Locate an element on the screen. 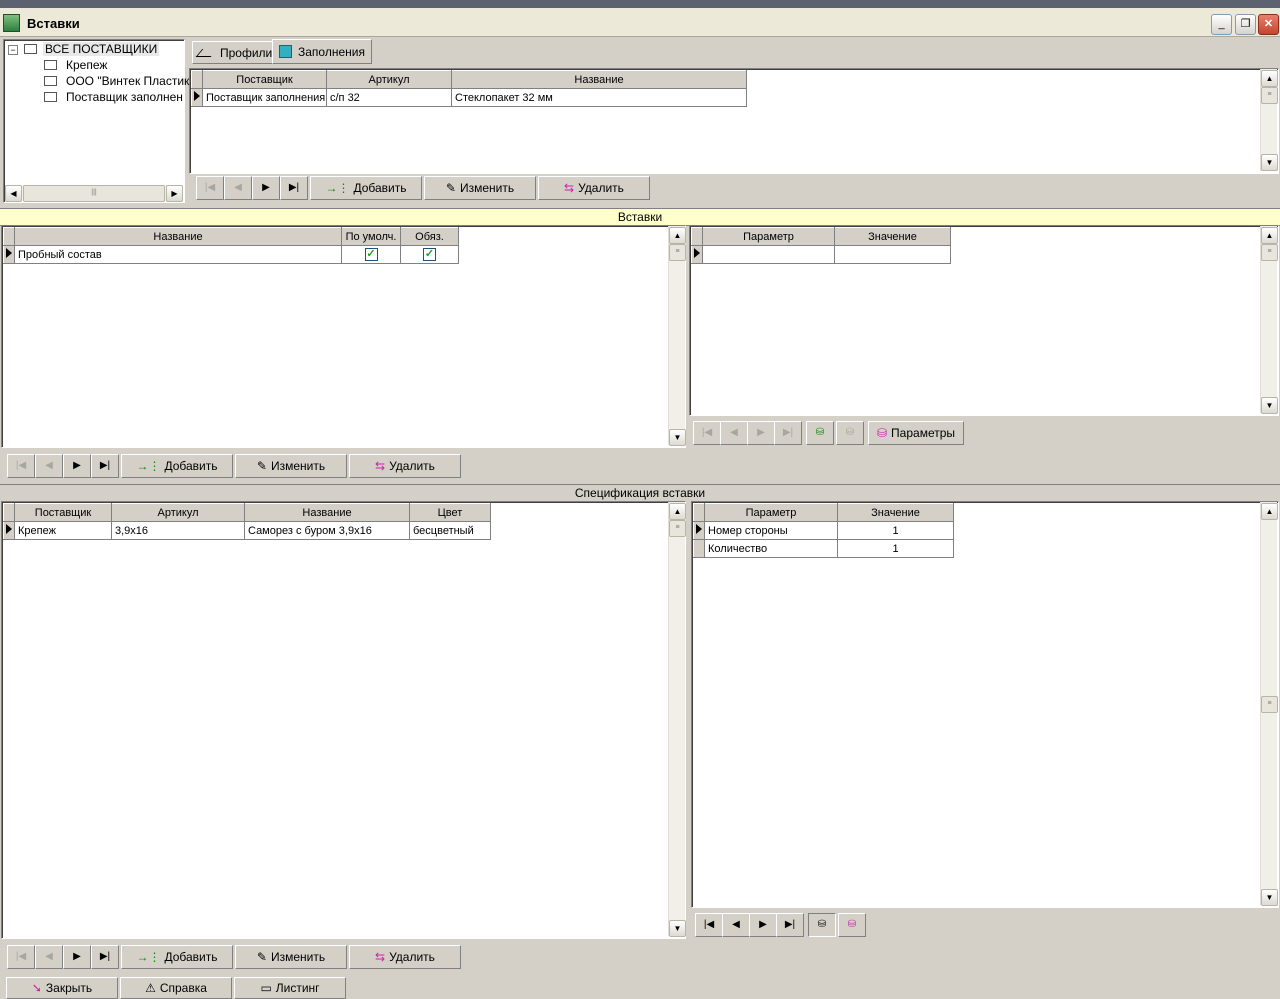 The width and height of the screenshot is (1280, 999). parameters-button: ⛁ Параметры is located at coordinates (916, 433).